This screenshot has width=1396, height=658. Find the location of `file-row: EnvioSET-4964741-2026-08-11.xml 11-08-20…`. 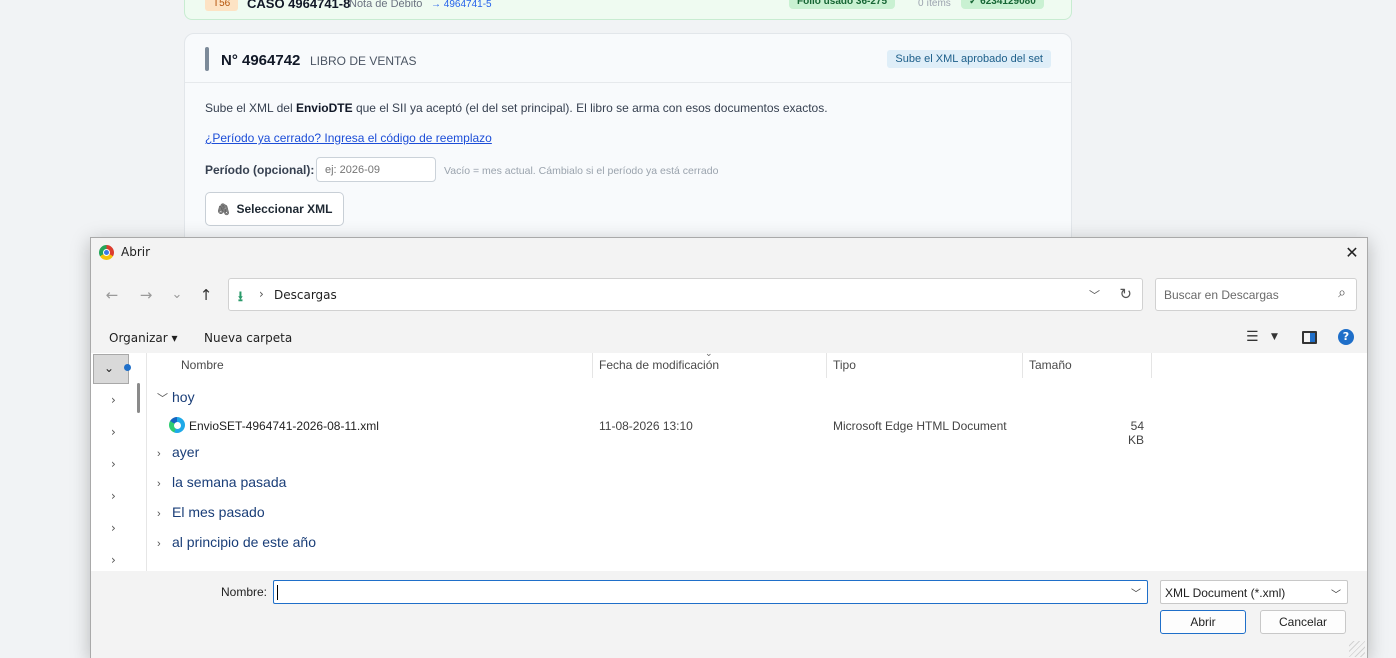

file-row: EnvioSET-4964741-2026-08-11.xml 11-08-20… is located at coordinates (729, 432).